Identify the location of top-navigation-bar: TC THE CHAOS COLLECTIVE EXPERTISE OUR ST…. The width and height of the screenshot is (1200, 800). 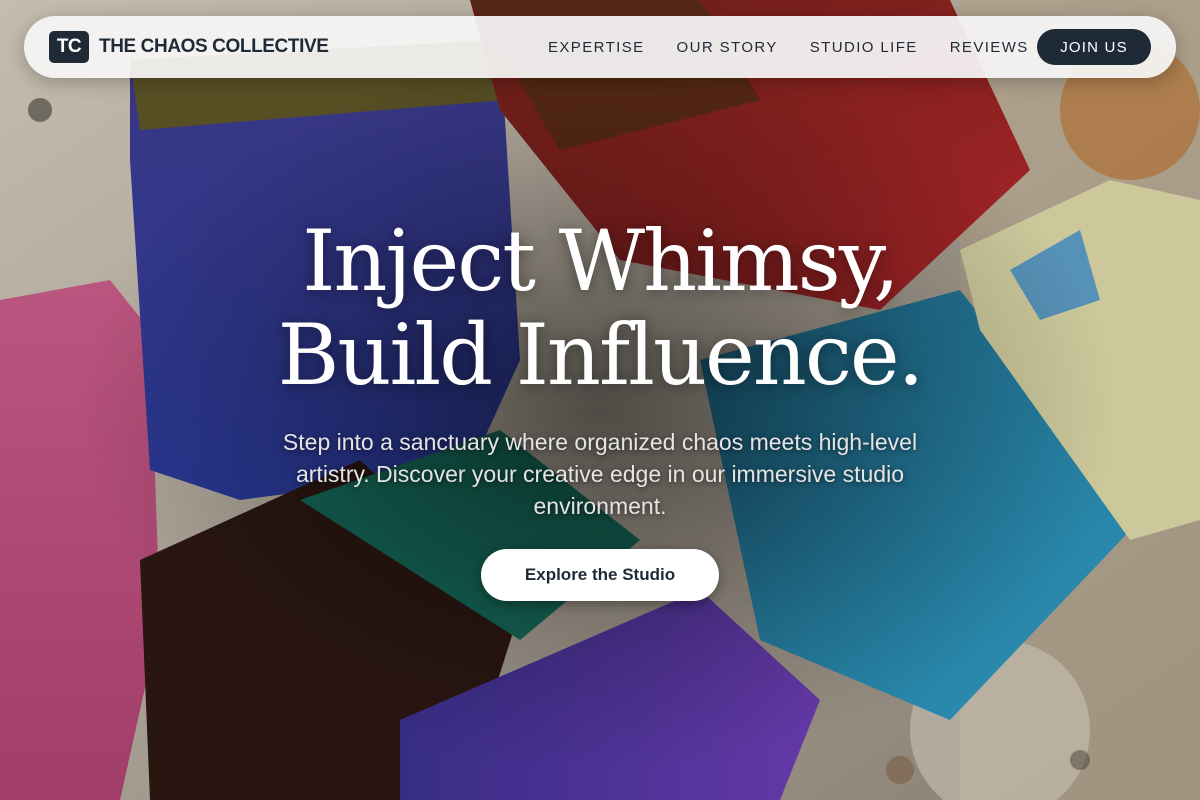
(600, 47).